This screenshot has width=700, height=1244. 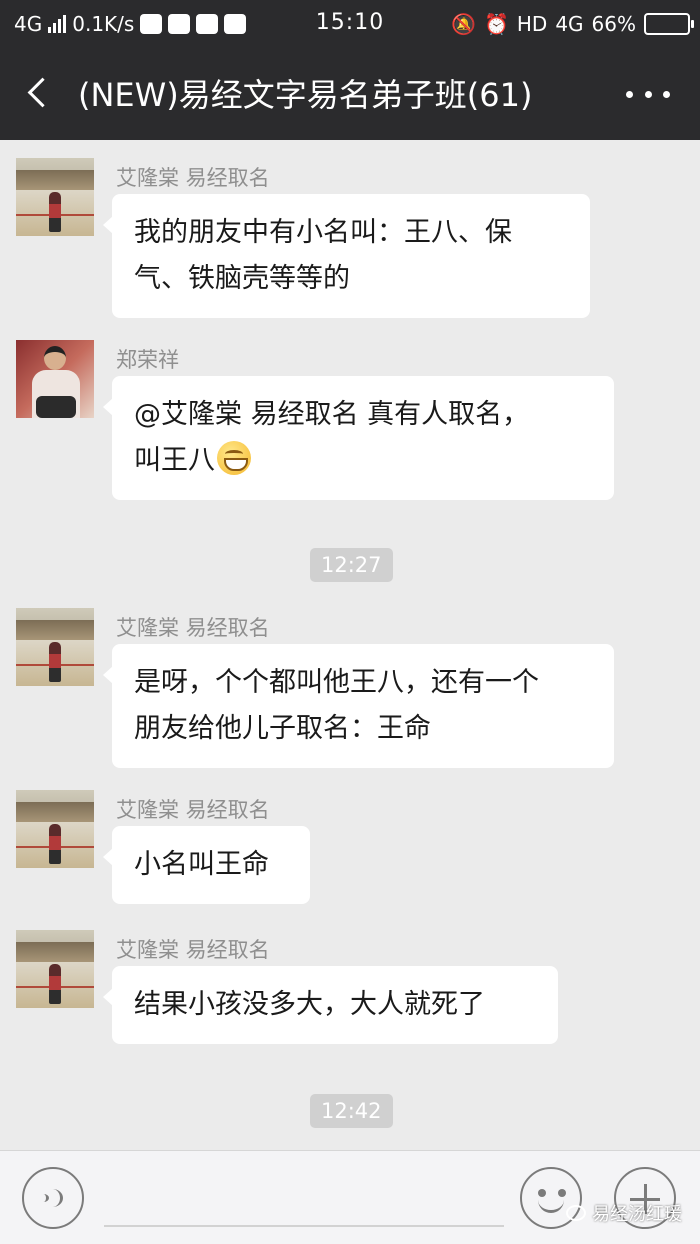 What do you see at coordinates (330, 1005) in the screenshot?
I see `message-bubble: 结果小孩没多大，大人就死了` at bounding box center [330, 1005].